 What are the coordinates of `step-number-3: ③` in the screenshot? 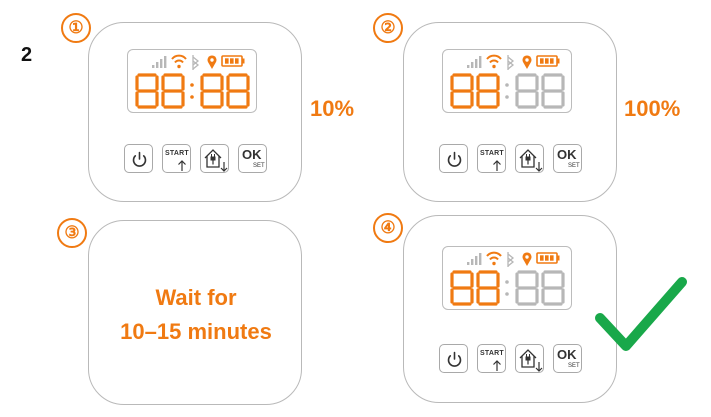 It's located at (72, 233).